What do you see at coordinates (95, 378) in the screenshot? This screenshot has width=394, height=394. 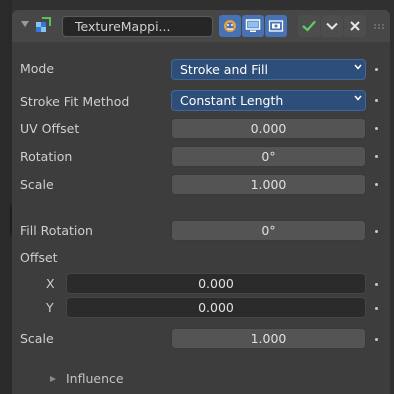 I see `influence-subpanel-header: Influence` at bounding box center [95, 378].